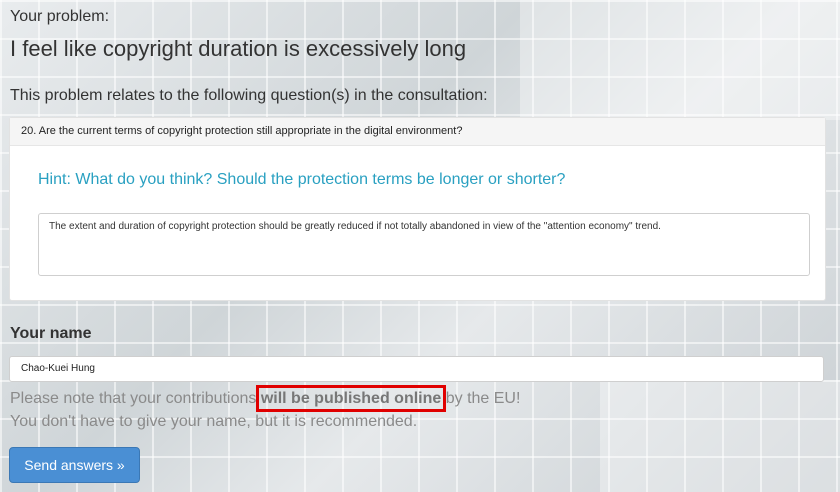  Describe the element at coordinates (74, 465) in the screenshot. I see `send-answers-button: Send answers »` at that location.